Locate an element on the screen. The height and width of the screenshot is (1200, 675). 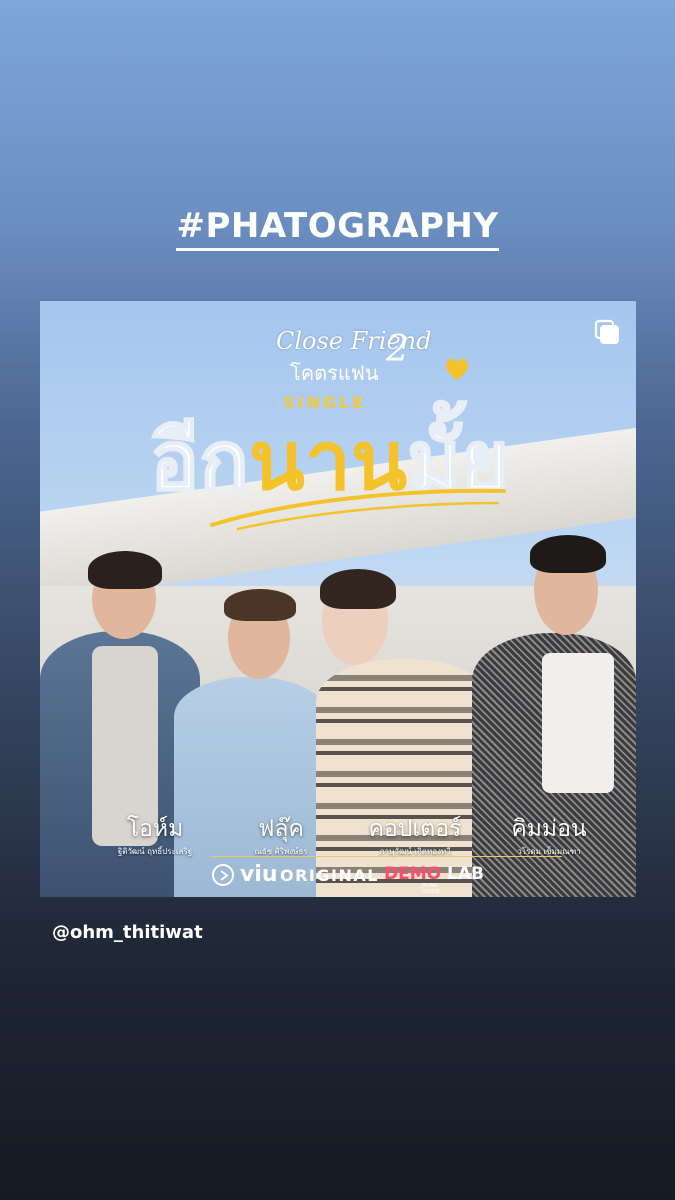
person-1-hair is located at coordinates (125, 570).